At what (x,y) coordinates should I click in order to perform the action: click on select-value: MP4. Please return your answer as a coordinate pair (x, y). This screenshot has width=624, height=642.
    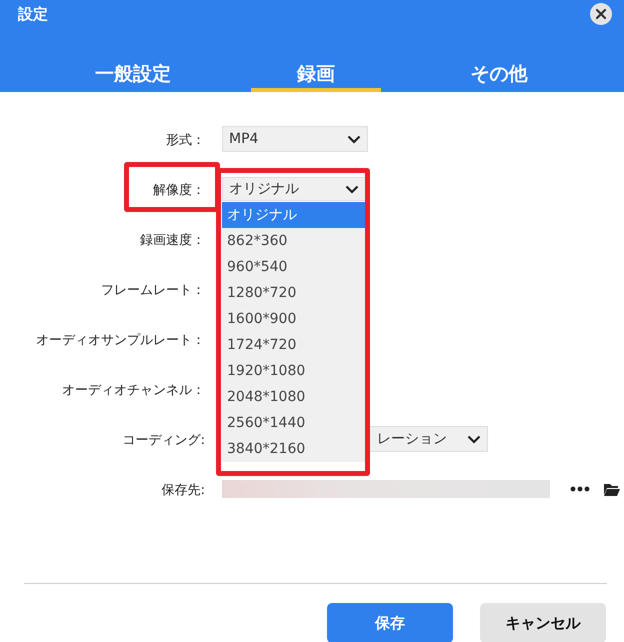
    Looking at the image, I should click on (243, 139).